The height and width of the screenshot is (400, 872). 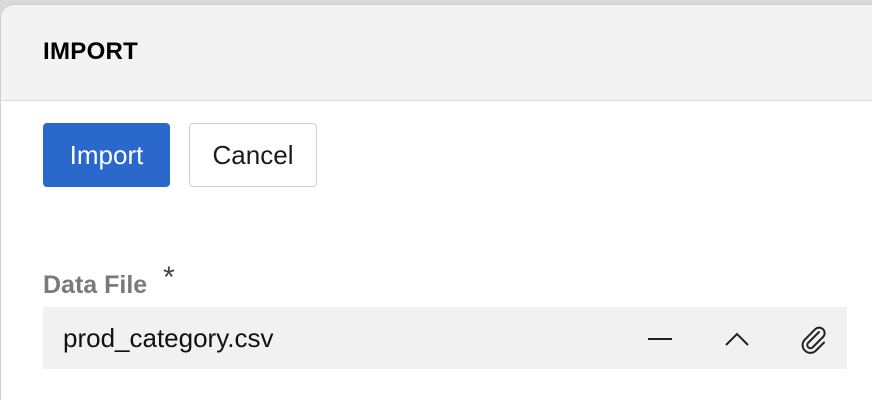 I want to click on data-file-label: Data File, so click(x=95, y=285).